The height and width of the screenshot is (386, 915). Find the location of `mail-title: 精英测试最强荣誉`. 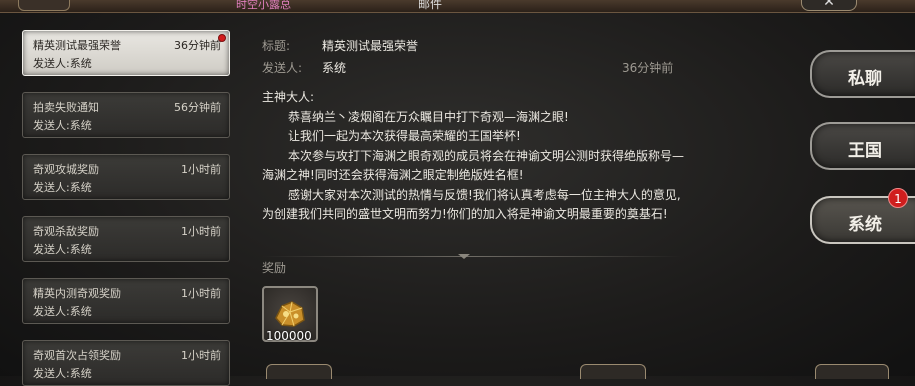

mail-title: 精英测试最强荣誉 is located at coordinates (370, 46).